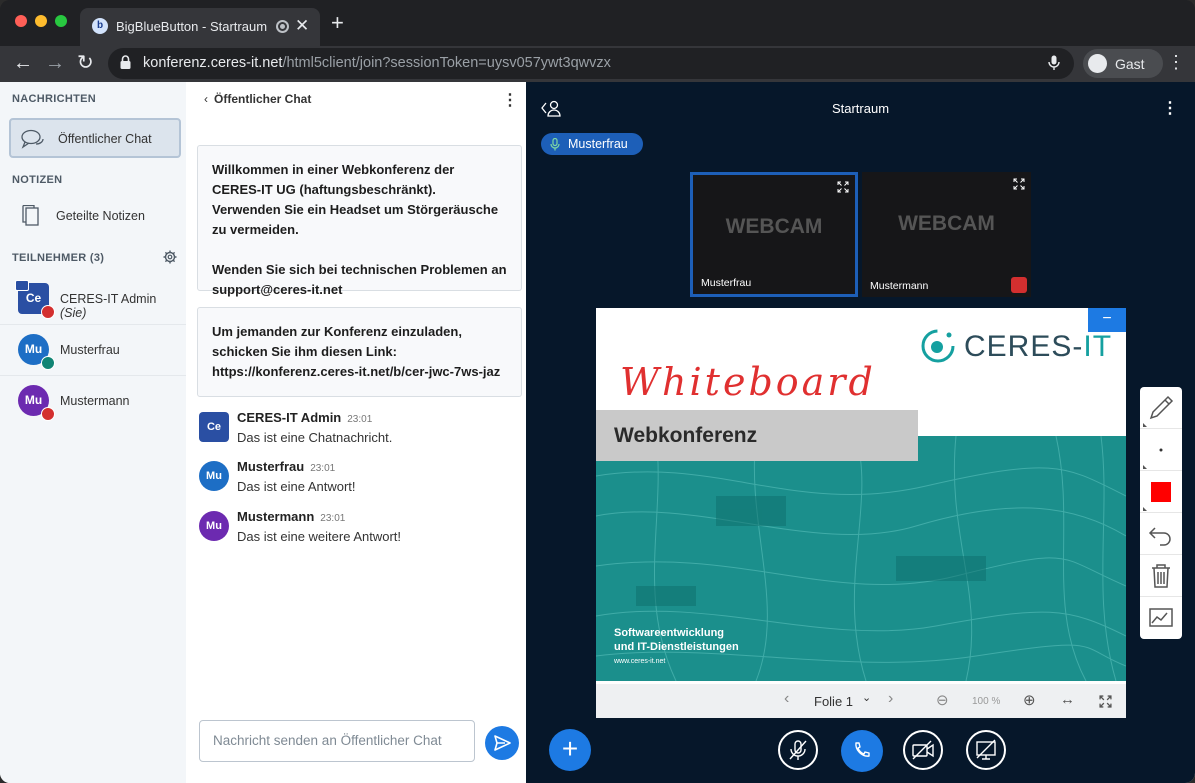 This screenshot has height=783, width=1195. What do you see at coordinates (1024, 346) in the screenshot?
I see `logo-left: CERES-` at bounding box center [1024, 346].